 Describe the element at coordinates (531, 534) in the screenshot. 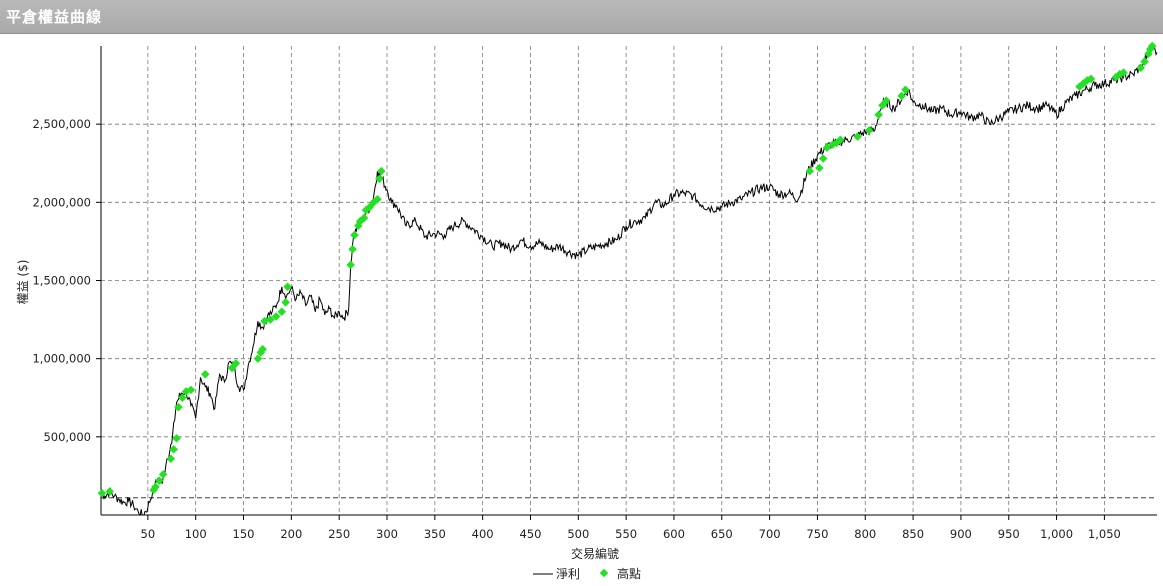

I see `x-tick-label: 450` at that location.